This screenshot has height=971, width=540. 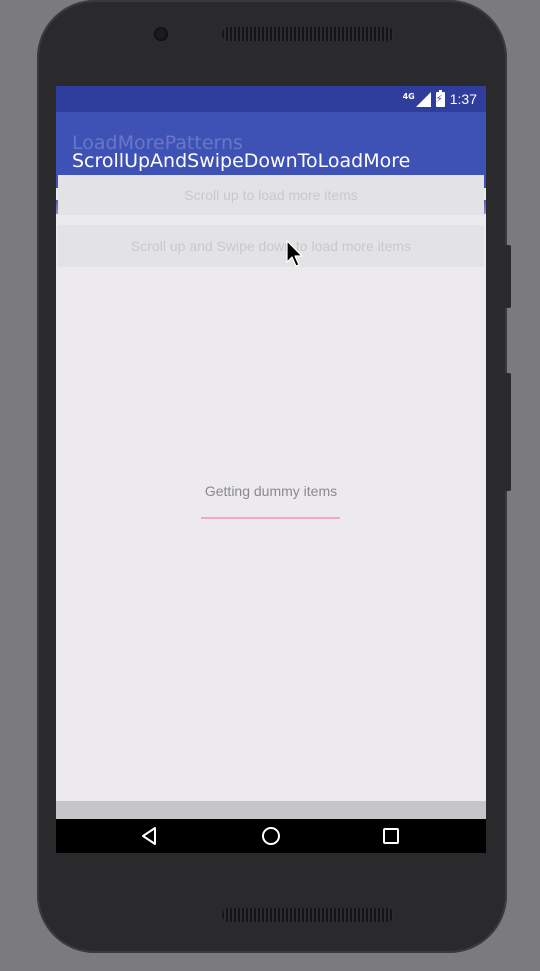 What do you see at coordinates (508, 276) in the screenshot?
I see `volume-button` at bounding box center [508, 276].